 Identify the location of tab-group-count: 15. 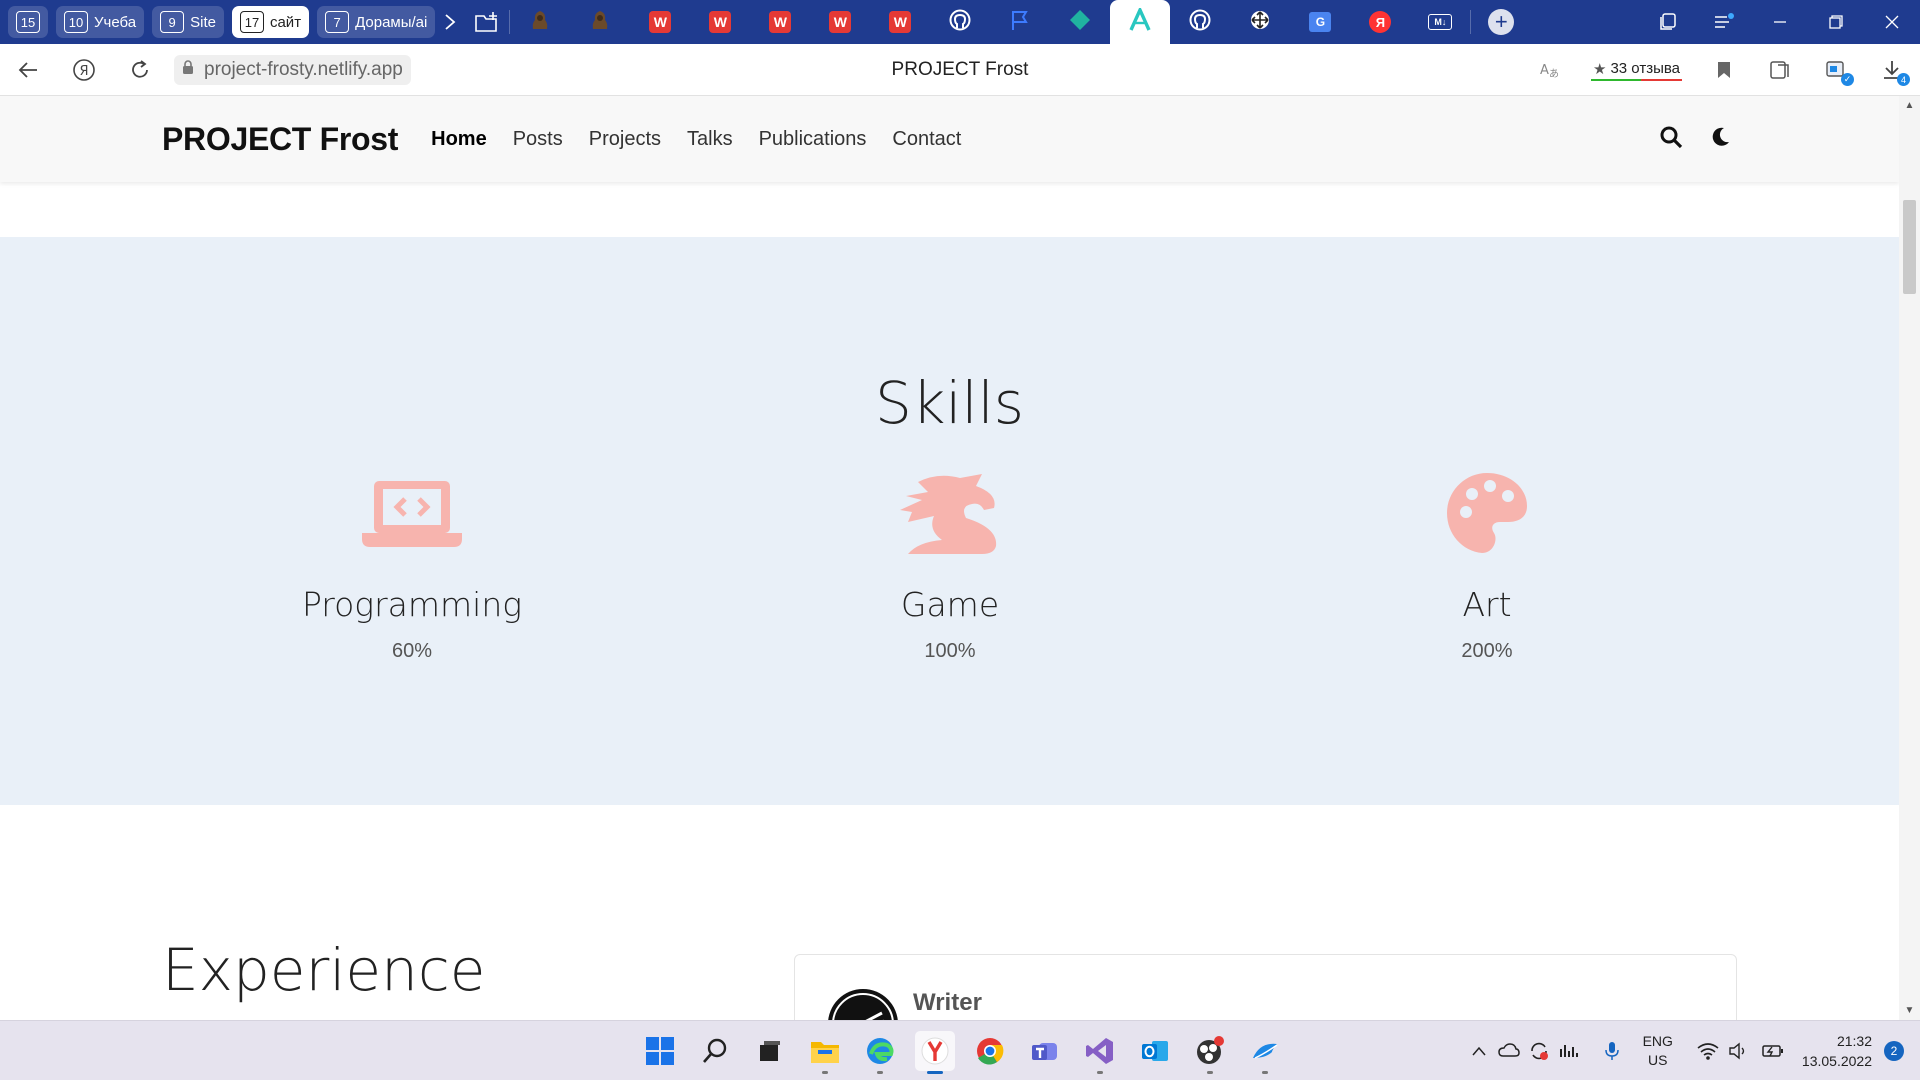
(28, 22).